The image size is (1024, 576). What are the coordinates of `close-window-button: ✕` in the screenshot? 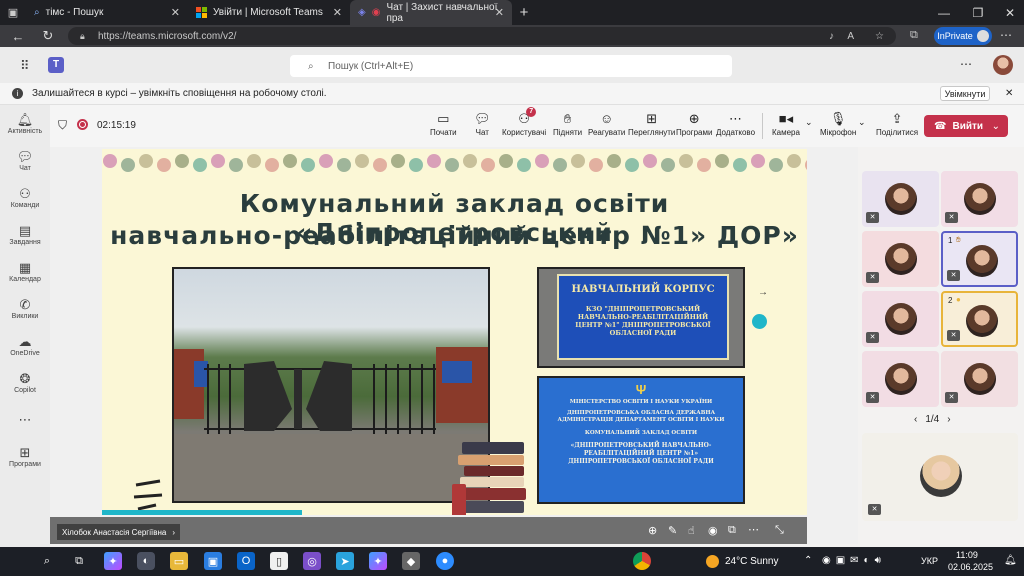 It's located at (1007, 12).